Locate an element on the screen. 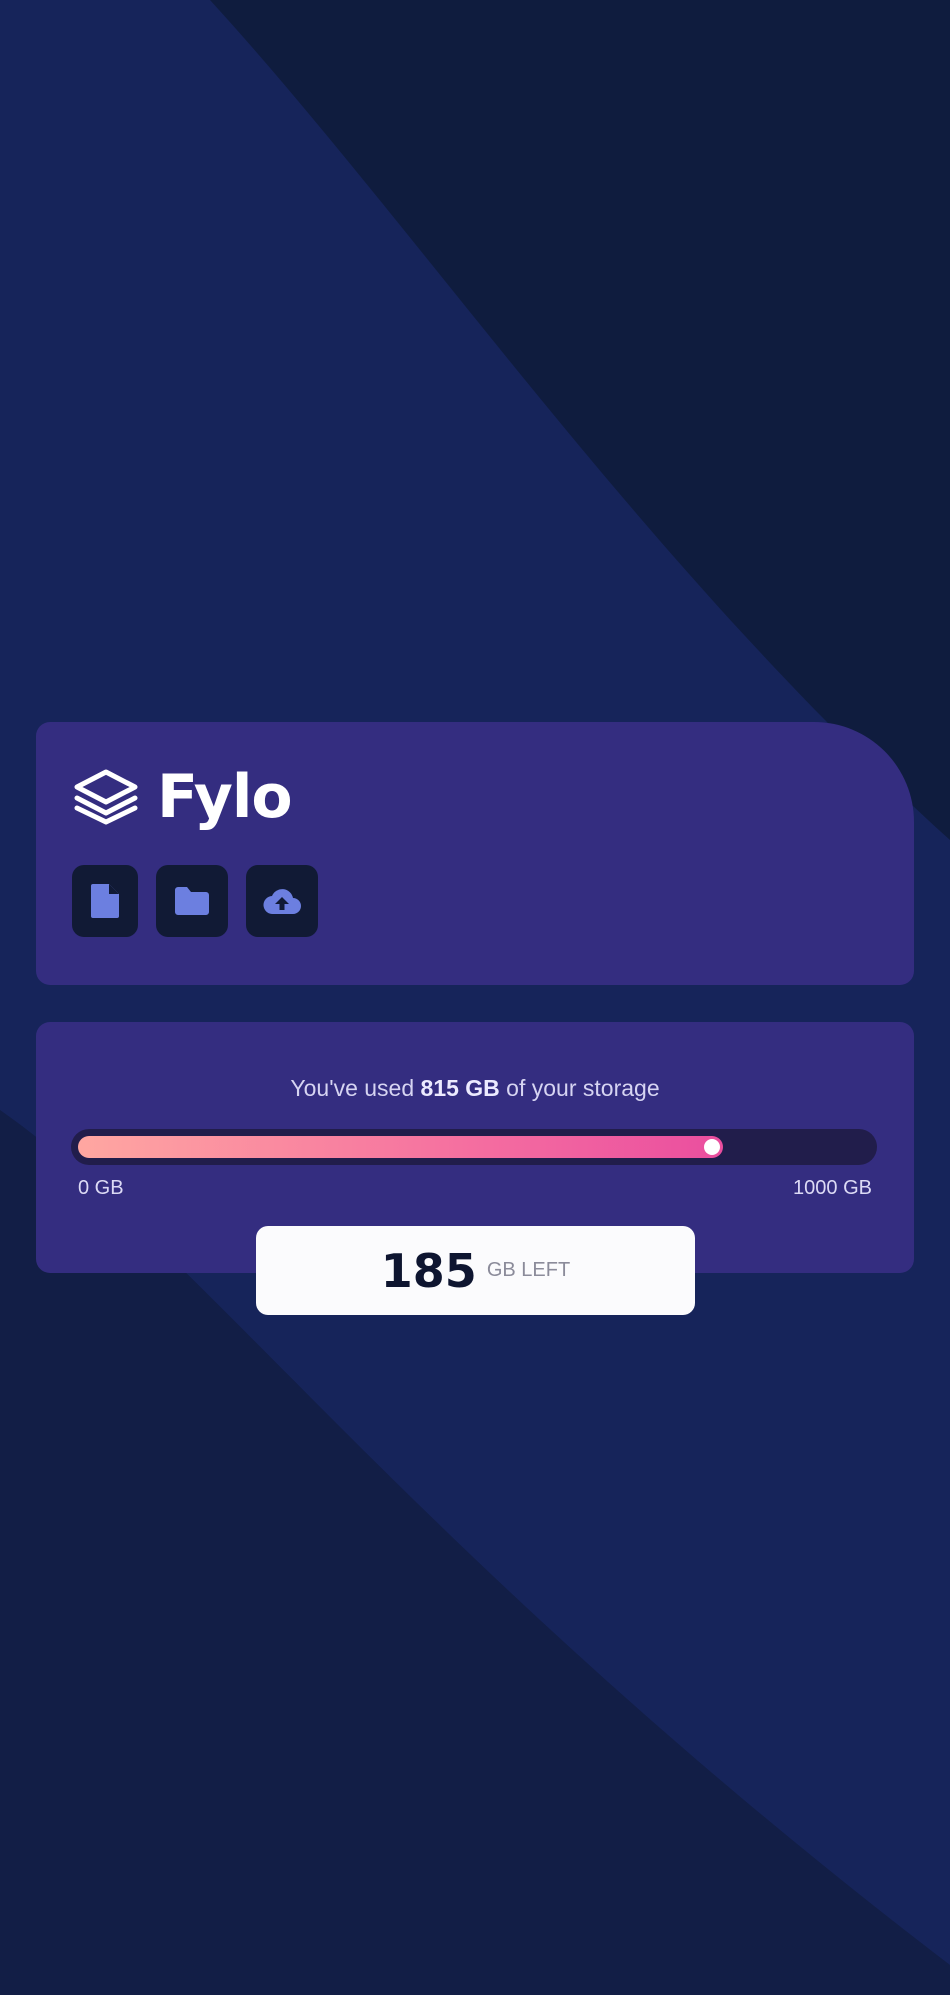  upload-button is located at coordinates (282, 901).